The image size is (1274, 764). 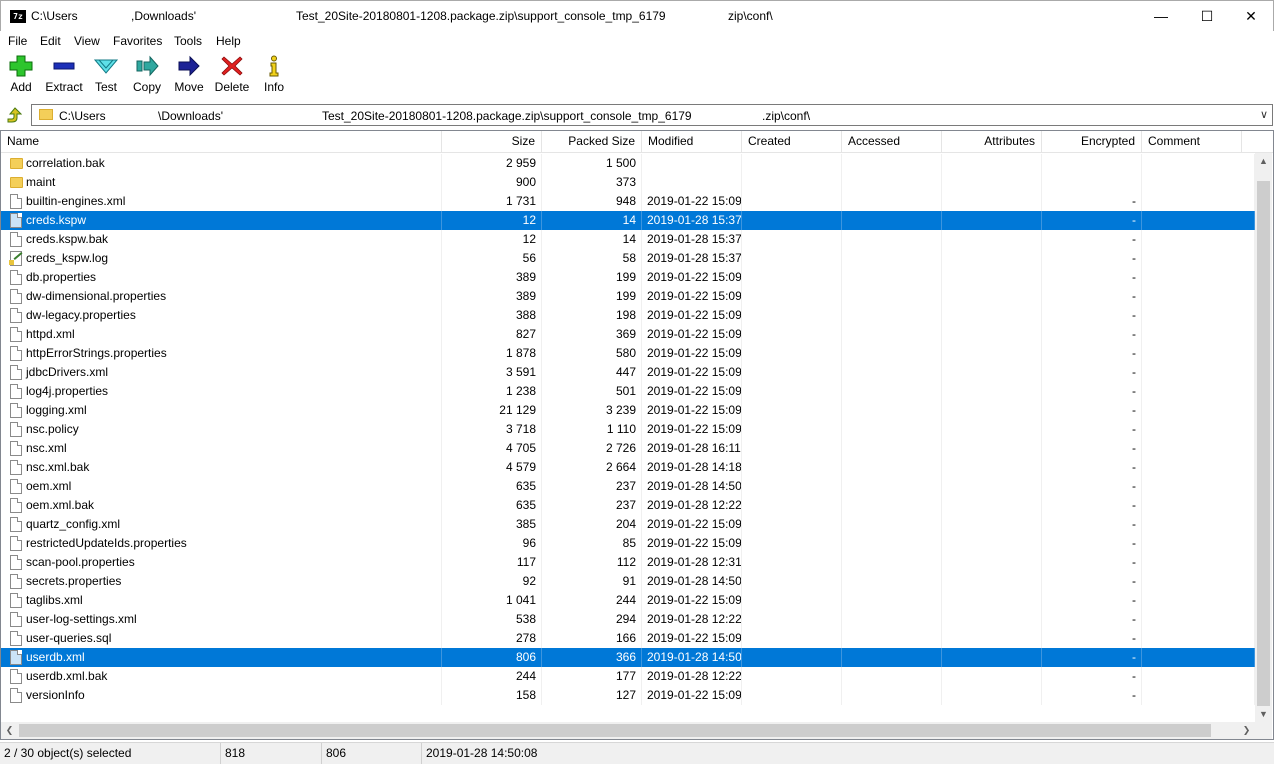 I want to click on table-row: creds_kspw.log 56 58 2019-01-28 15:37 -, so click(x=628, y=258).